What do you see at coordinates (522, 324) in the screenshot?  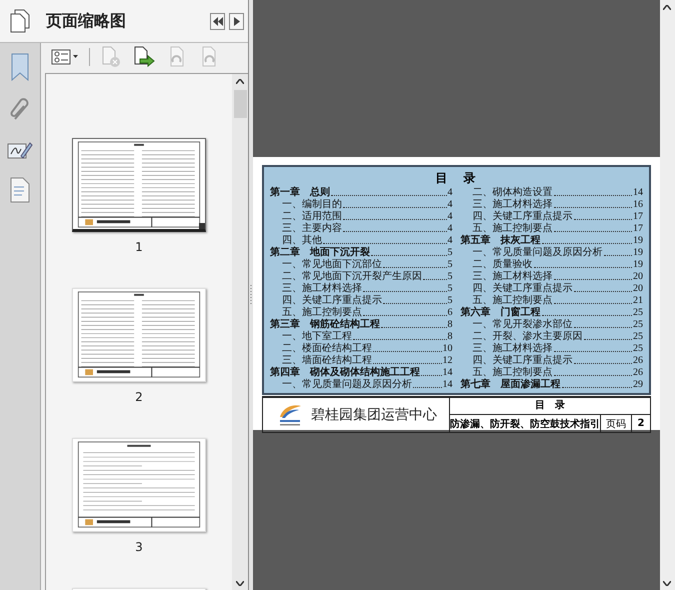 I see `toc-entry-title: 一、常见开裂渗水部位` at bounding box center [522, 324].